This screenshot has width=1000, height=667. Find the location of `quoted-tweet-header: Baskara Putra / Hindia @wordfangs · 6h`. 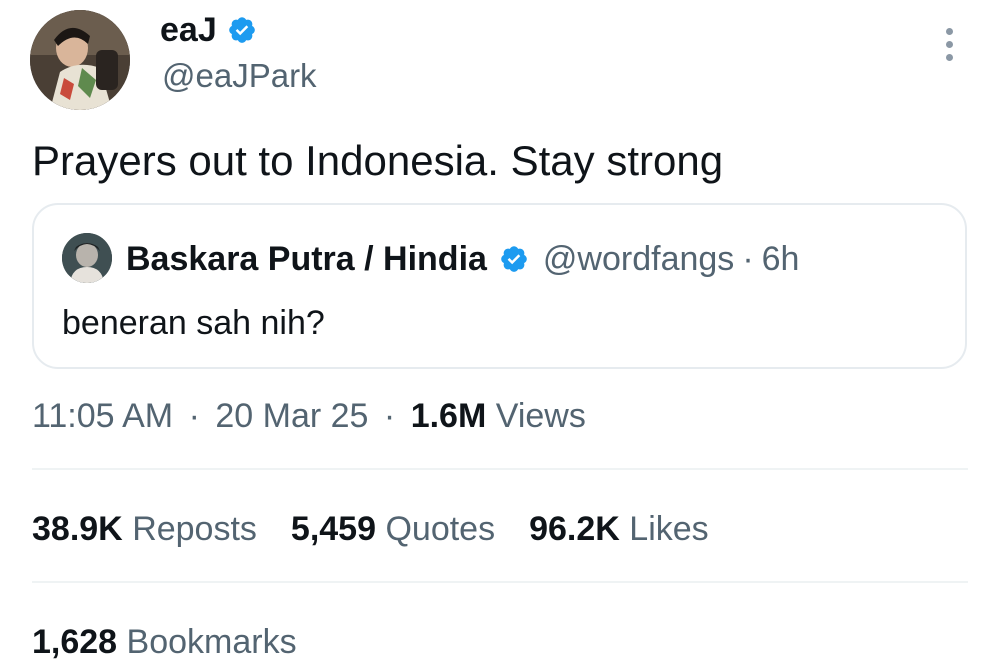

quoted-tweet-header: Baskara Putra / Hindia @wordfangs · 6h is located at coordinates (462, 259).